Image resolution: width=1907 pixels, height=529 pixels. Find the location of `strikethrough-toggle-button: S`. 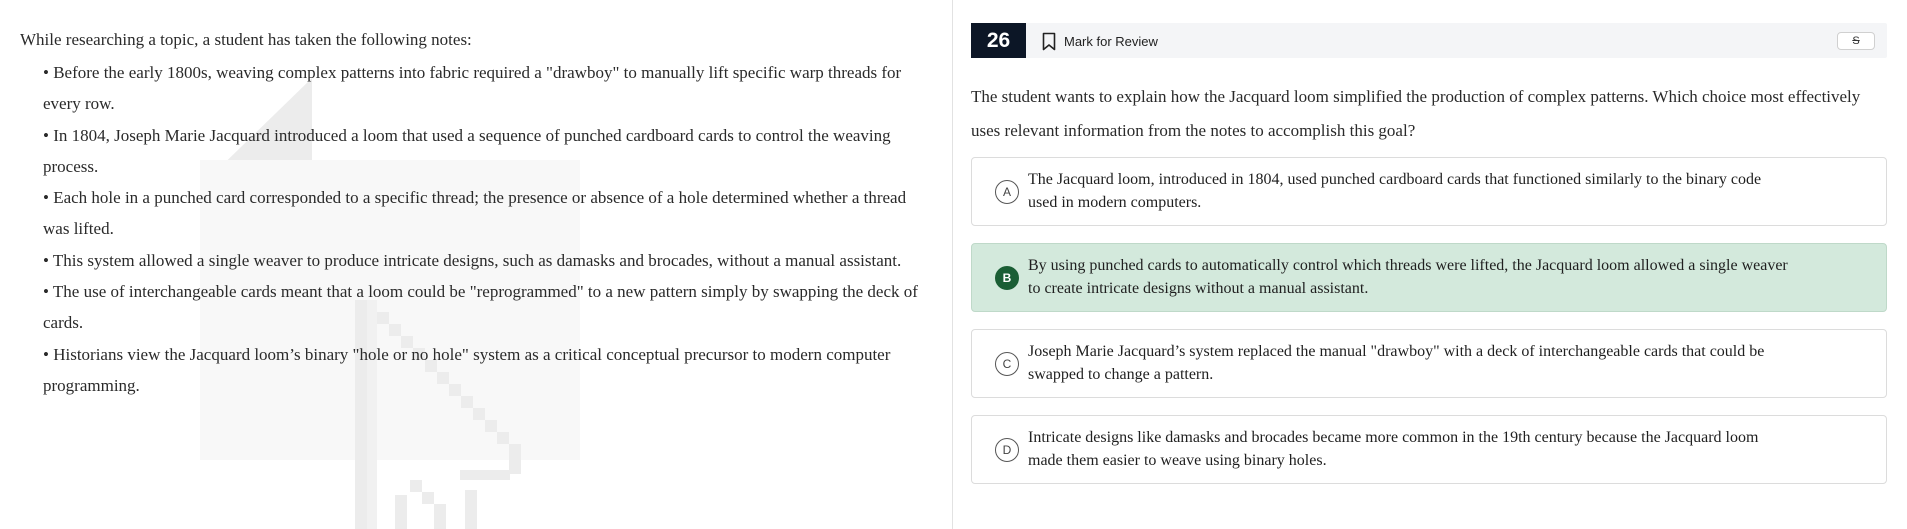

strikethrough-toggle-button: S is located at coordinates (1856, 41).